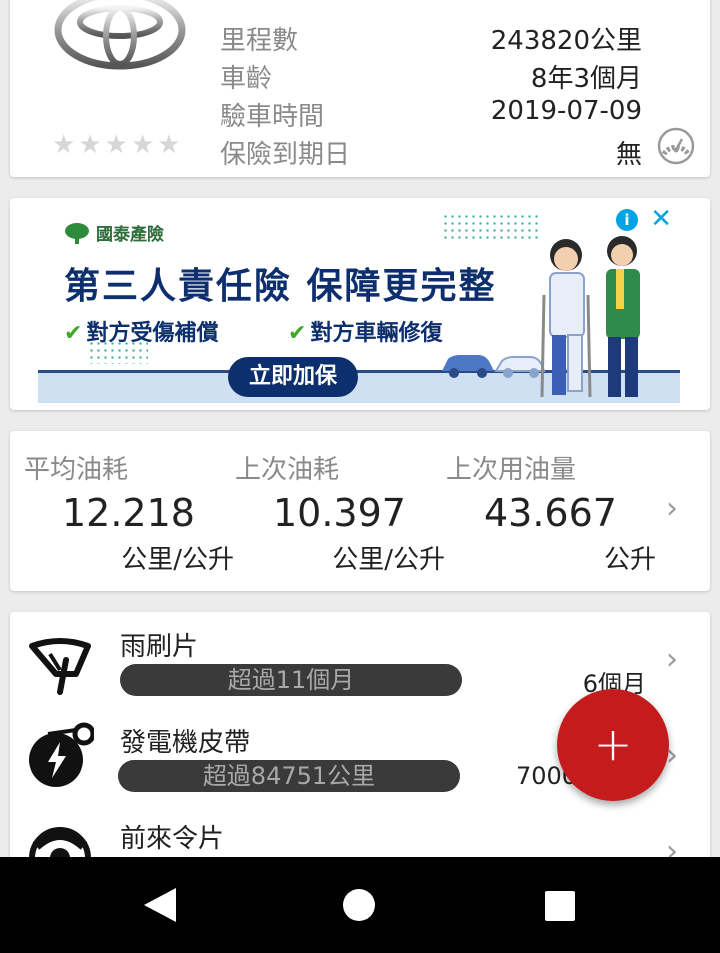 The height and width of the screenshot is (953, 720). I want to click on inspection-date-value: 2019-07-09, so click(566, 111).